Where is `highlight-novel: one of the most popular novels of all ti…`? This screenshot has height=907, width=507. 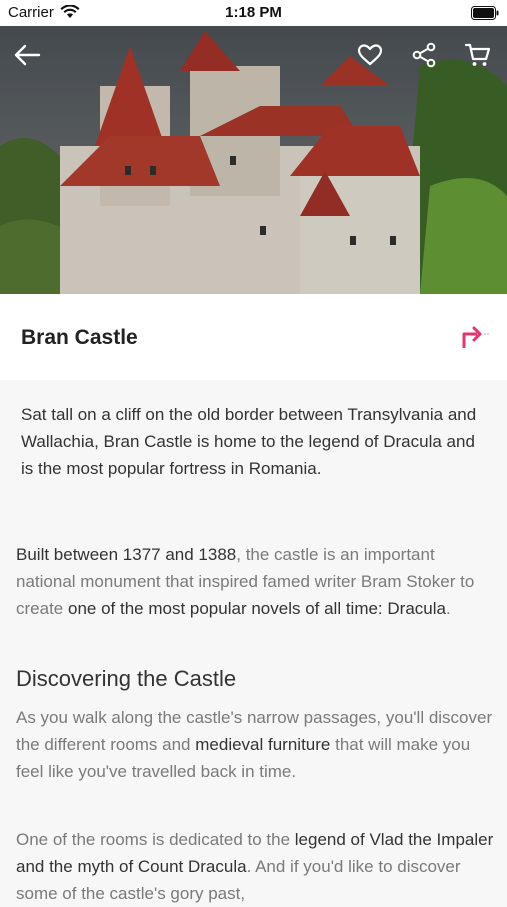
highlight-novel: one of the most popular novels of all ti… is located at coordinates (256, 608).